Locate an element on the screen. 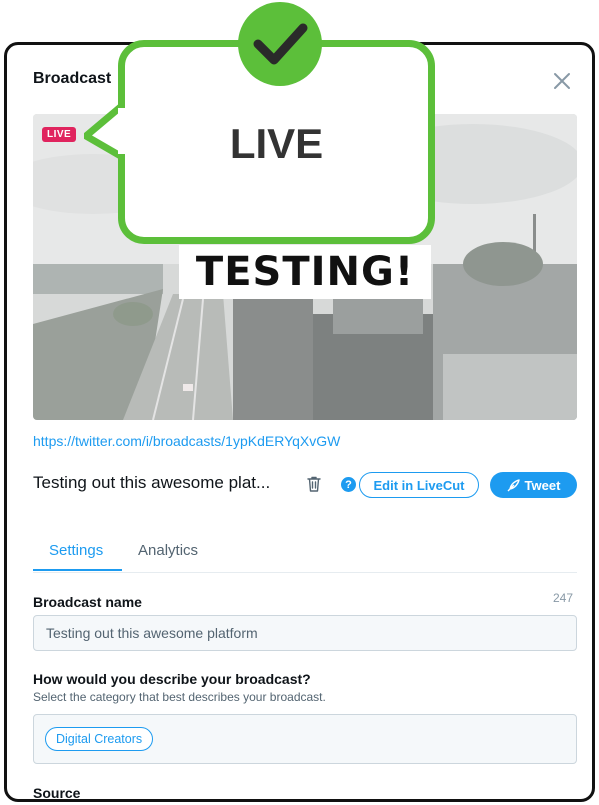  help-icon: ? is located at coordinates (348, 484).